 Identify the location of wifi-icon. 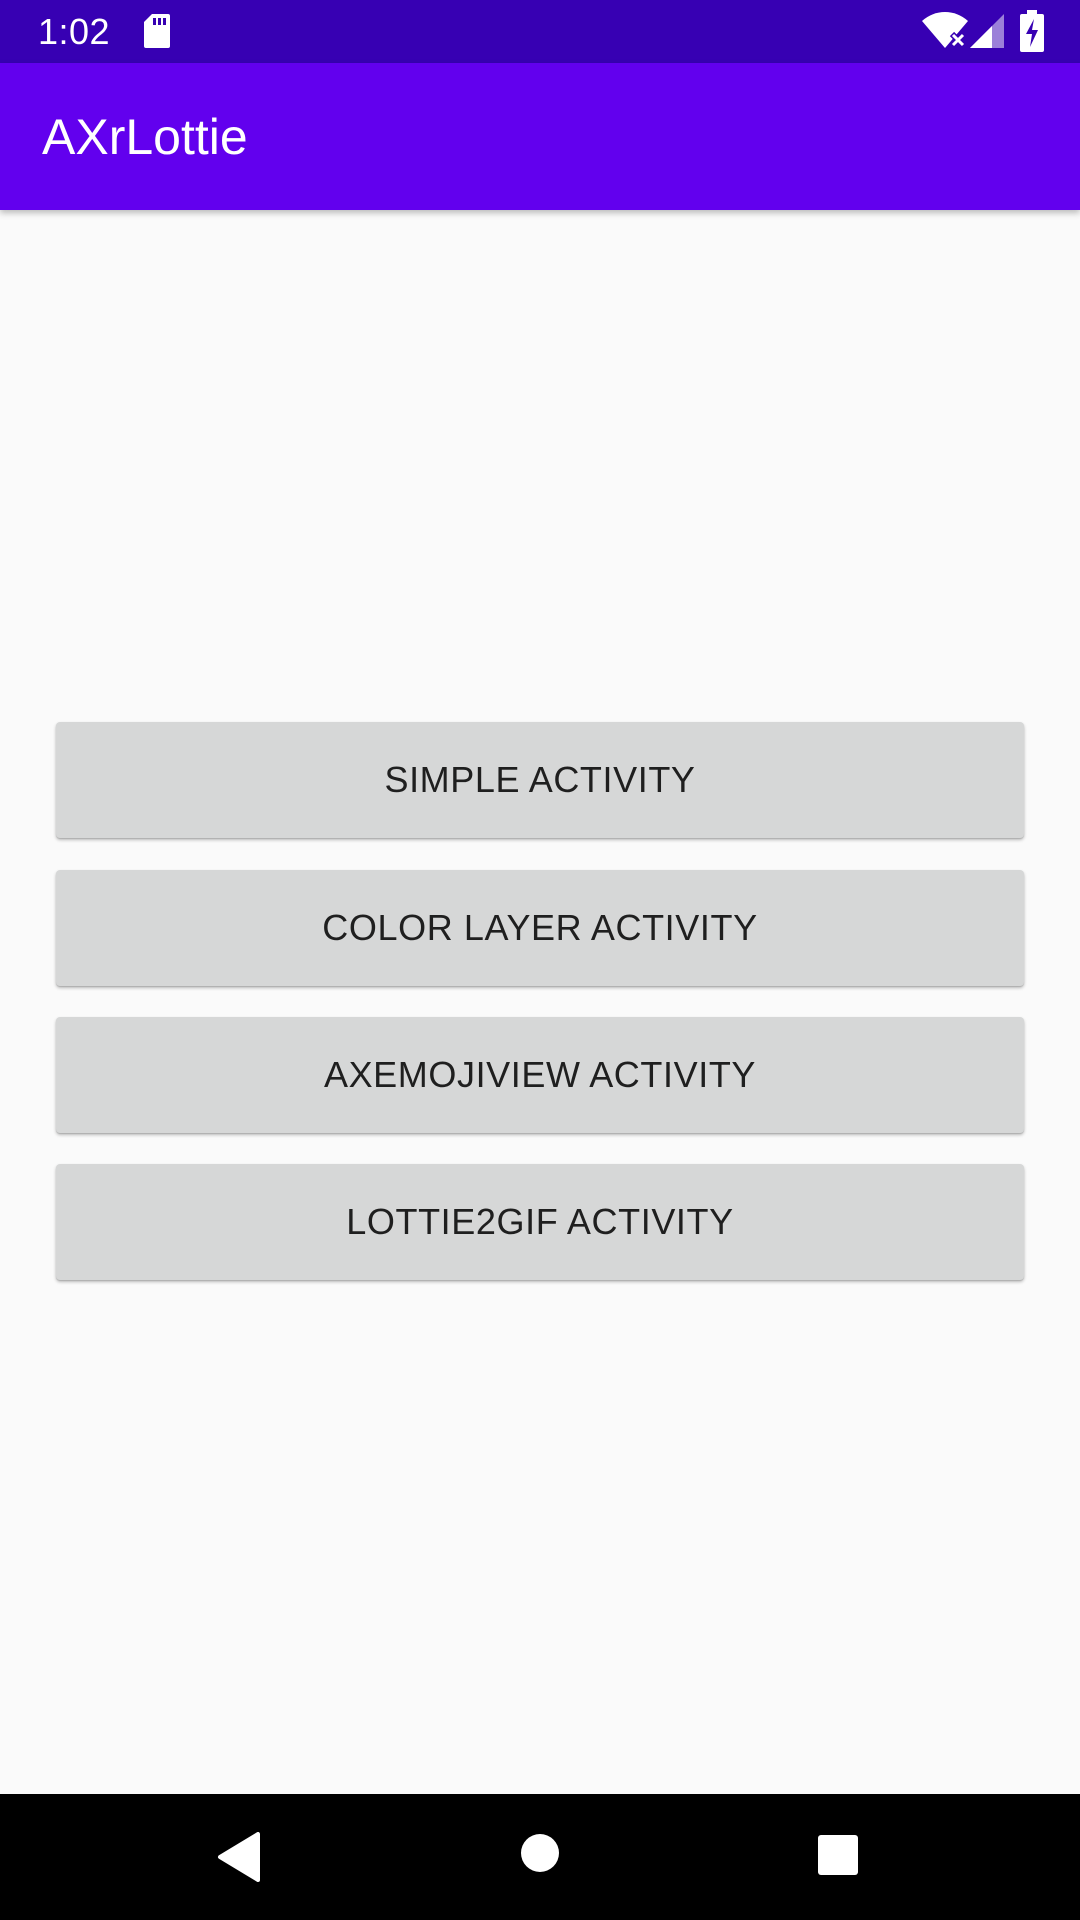
(945, 30).